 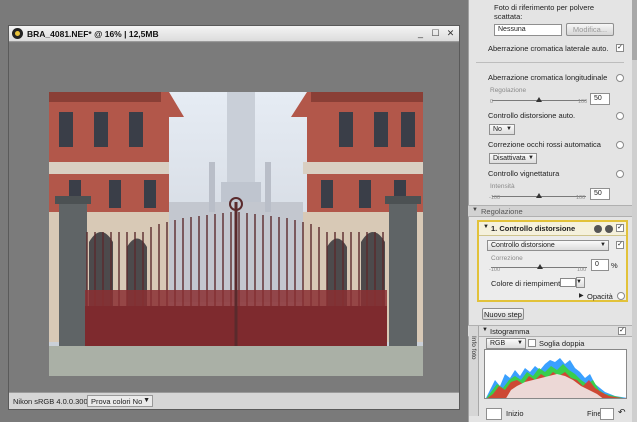 I want to click on distortion-auto-toggle, so click(x=620, y=116).